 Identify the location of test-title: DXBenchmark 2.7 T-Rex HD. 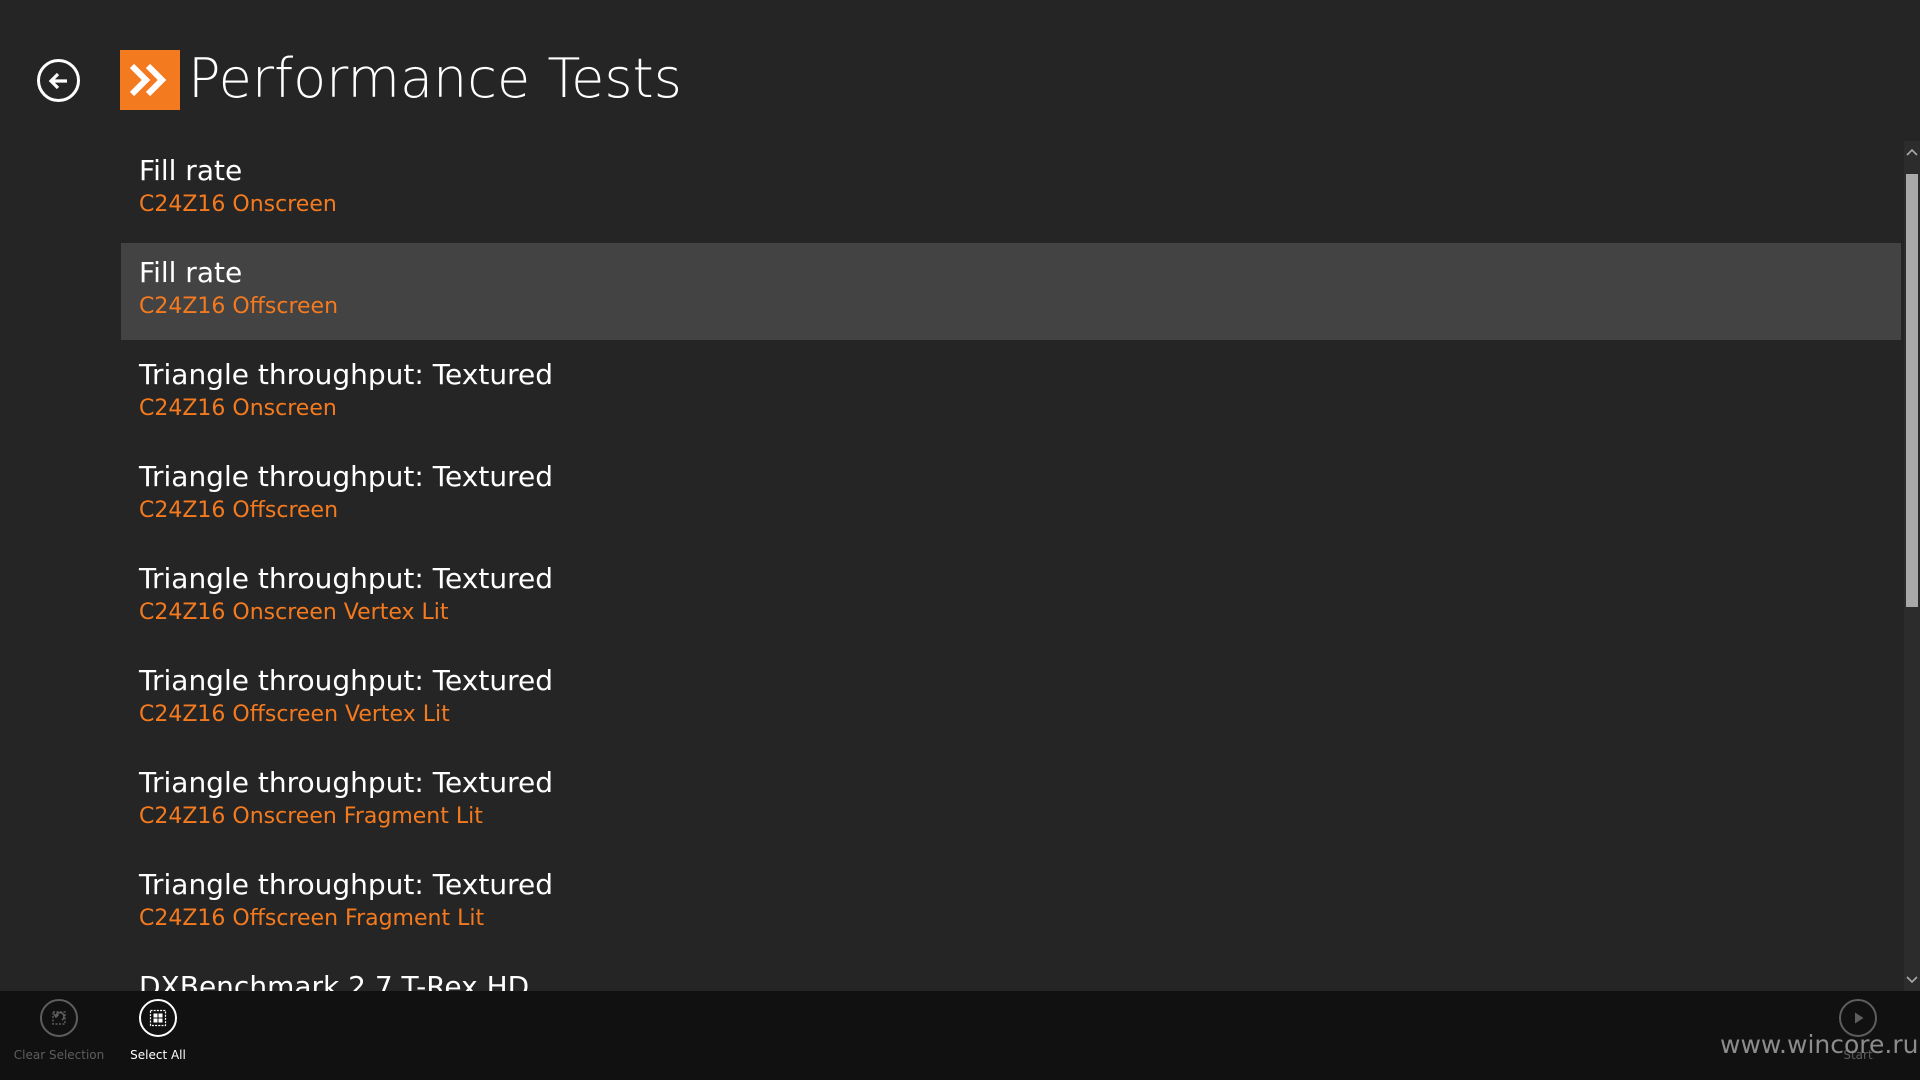
(334, 980).